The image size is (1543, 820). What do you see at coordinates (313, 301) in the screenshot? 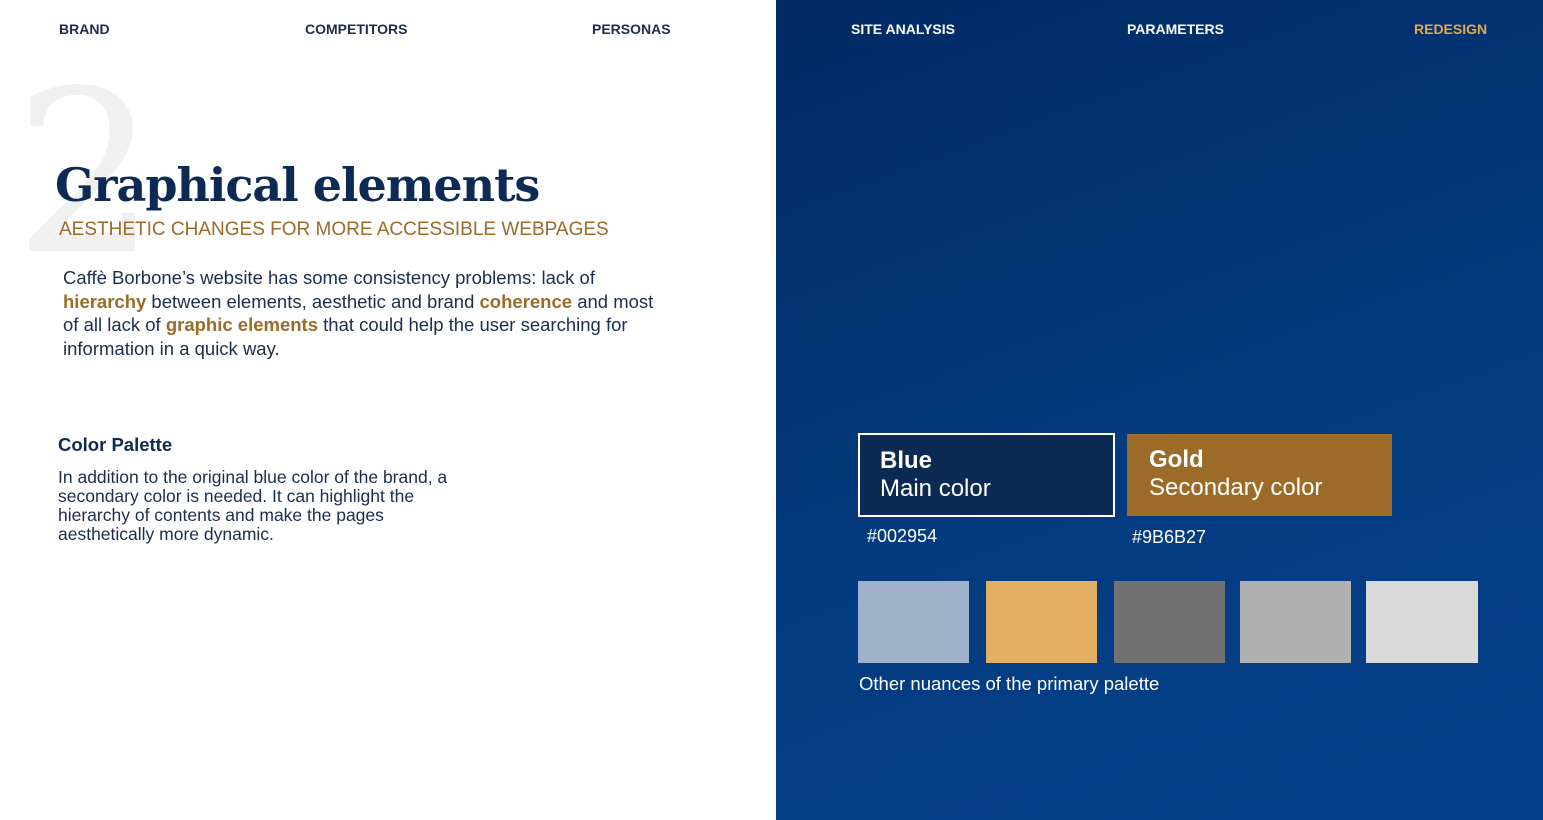
I see `intro-text: between elements, aesthetic and brand` at bounding box center [313, 301].